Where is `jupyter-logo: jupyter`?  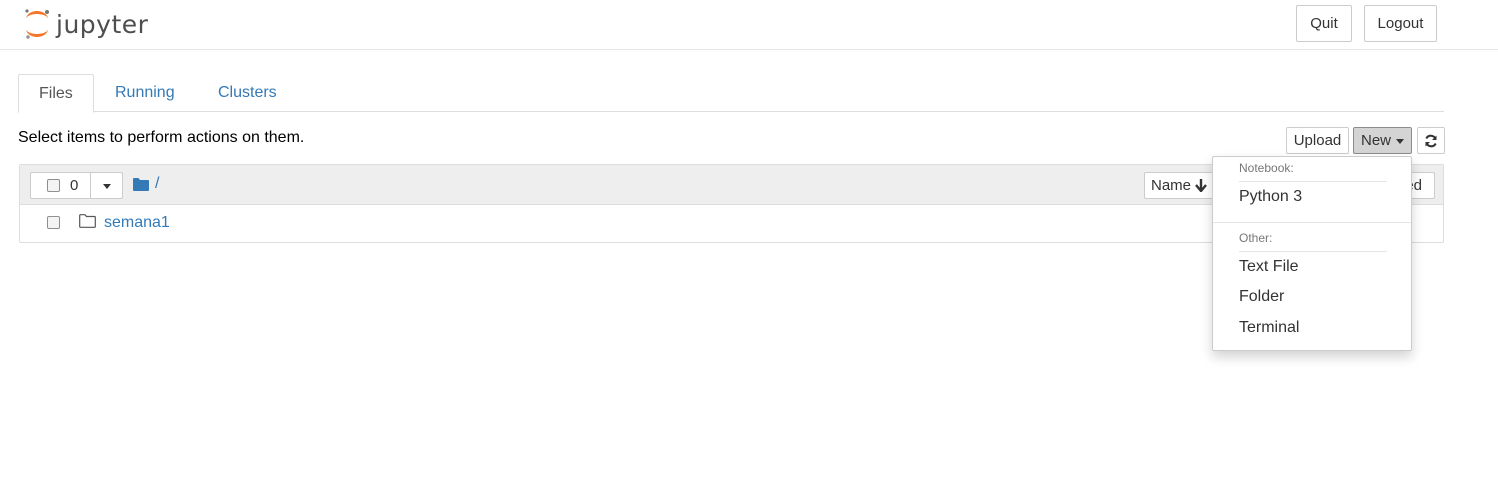 jupyter-logo: jupyter is located at coordinates (85, 24).